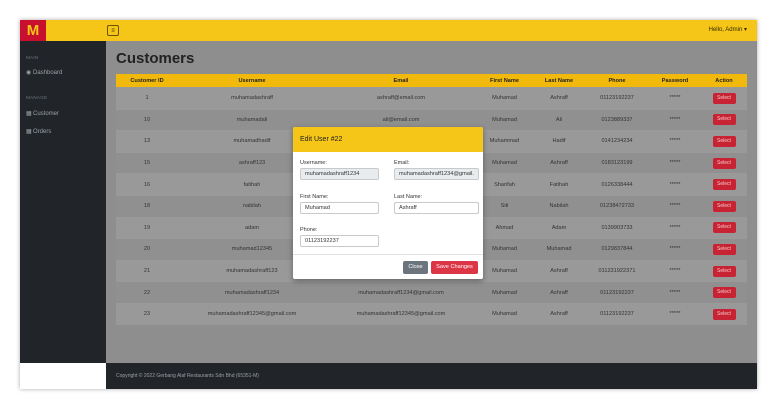 Image resolution: width=777 pixels, height=409 pixels. What do you see at coordinates (339, 174) in the screenshot?
I see `username-field` at bounding box center [339, 174].